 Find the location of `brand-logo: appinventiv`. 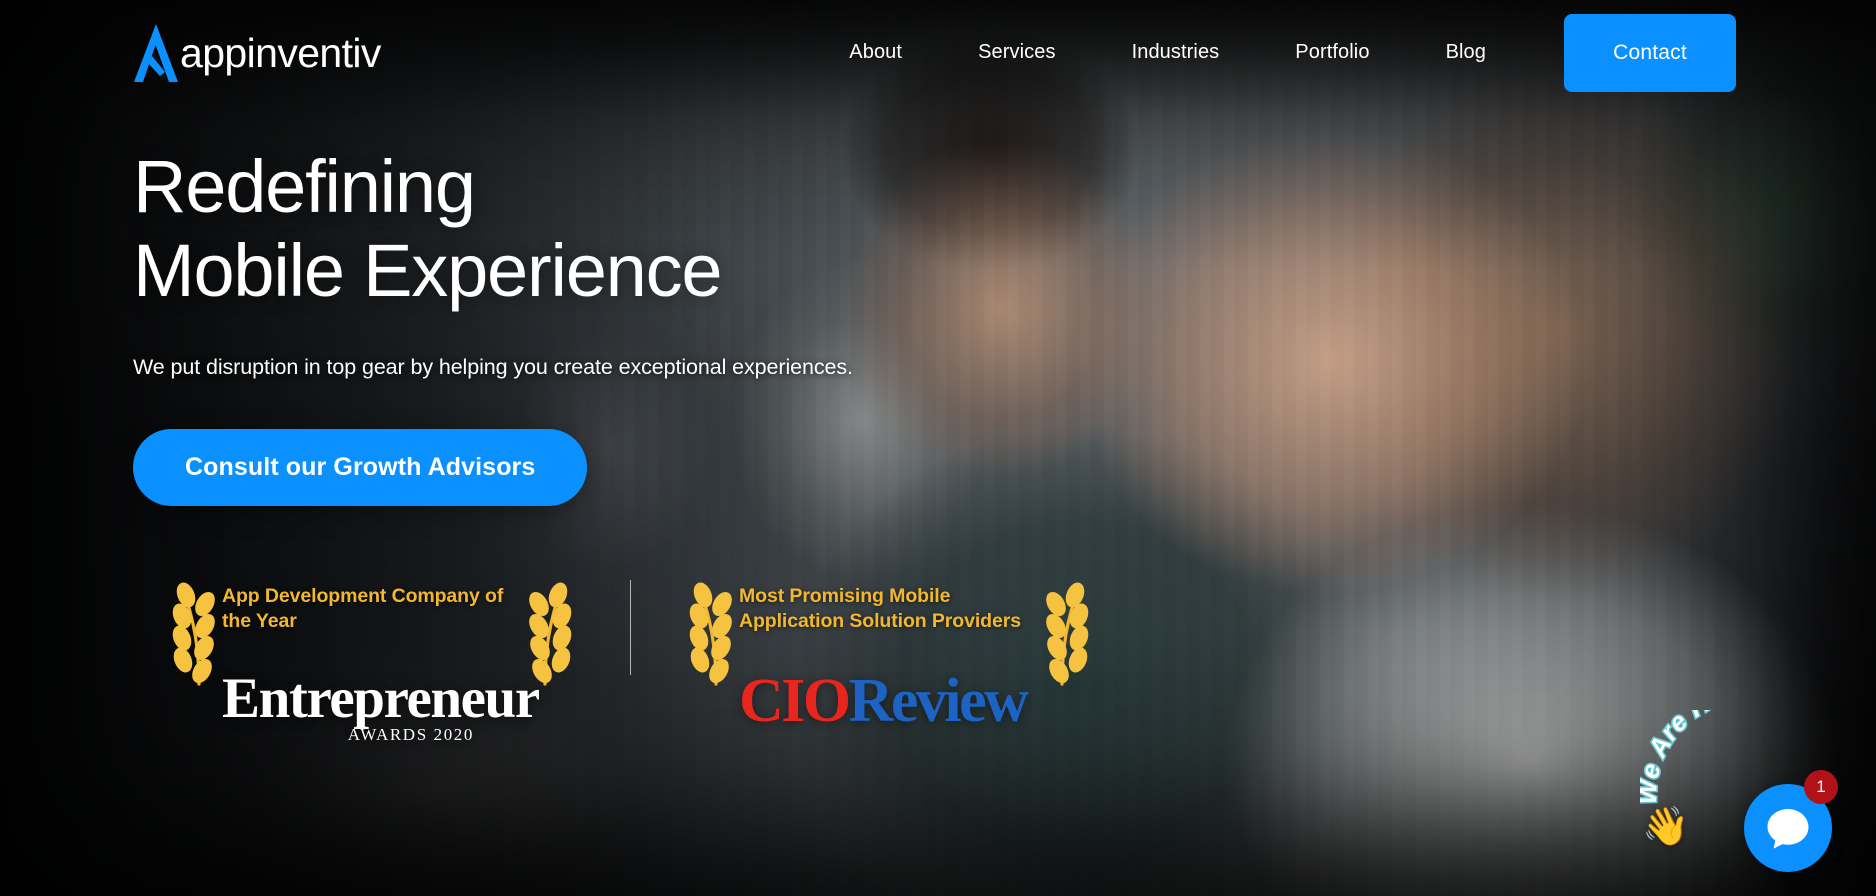

brand-logo: appinventiv is located at coordinates (258, 53).